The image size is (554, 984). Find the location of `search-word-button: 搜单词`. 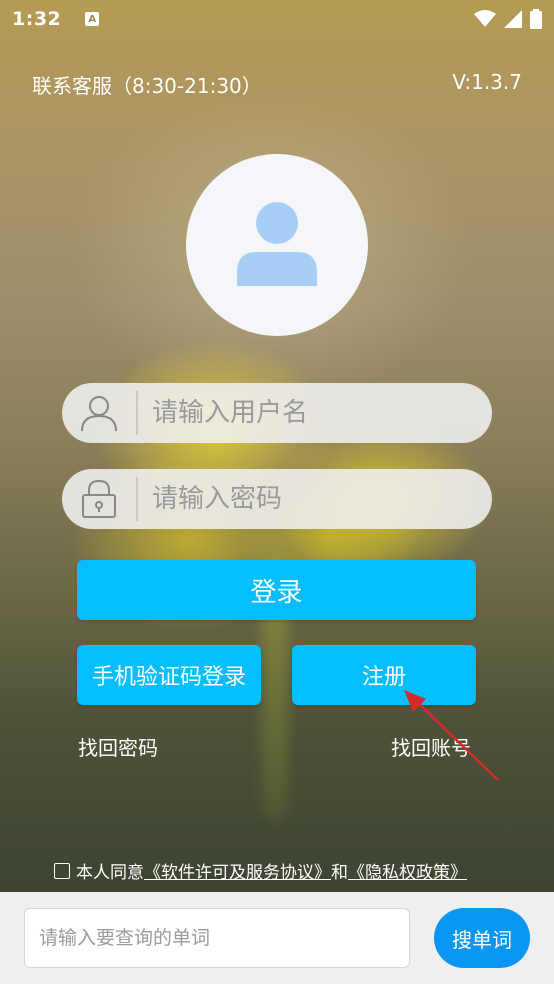

search-word-button: 搜单词 is located at coordinates (482, 938).